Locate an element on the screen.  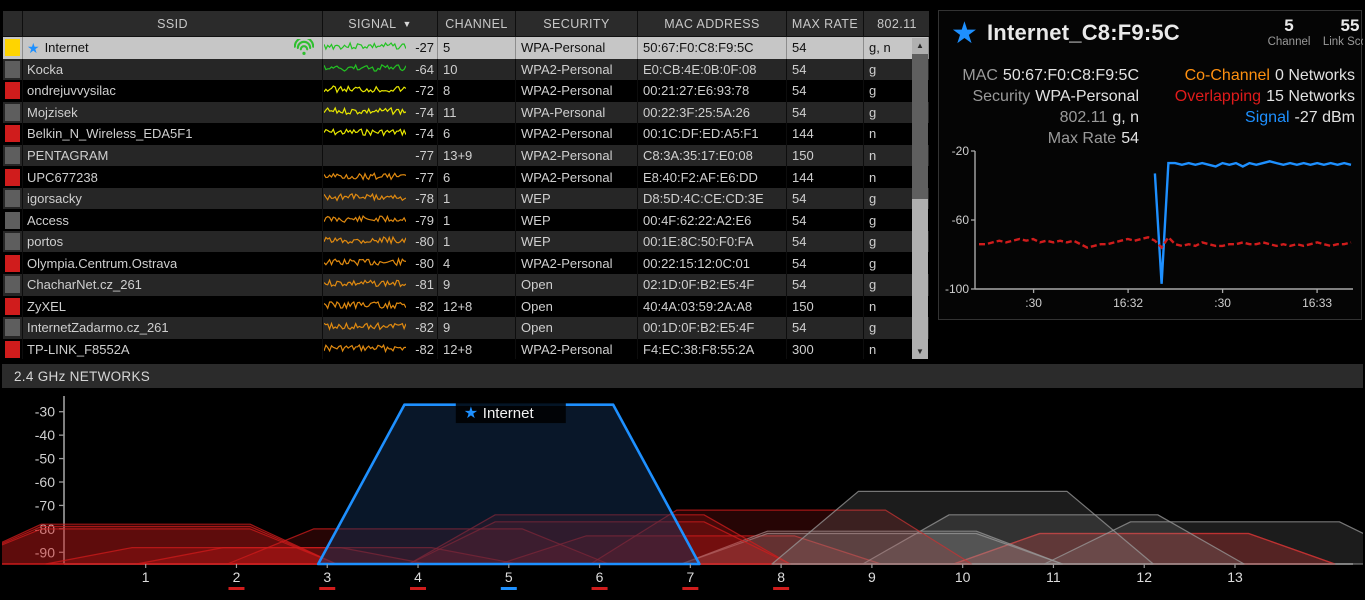
cell-ssid: Belkin_N_Wireless_EDA5F1 is located at coordinates (173, 134).